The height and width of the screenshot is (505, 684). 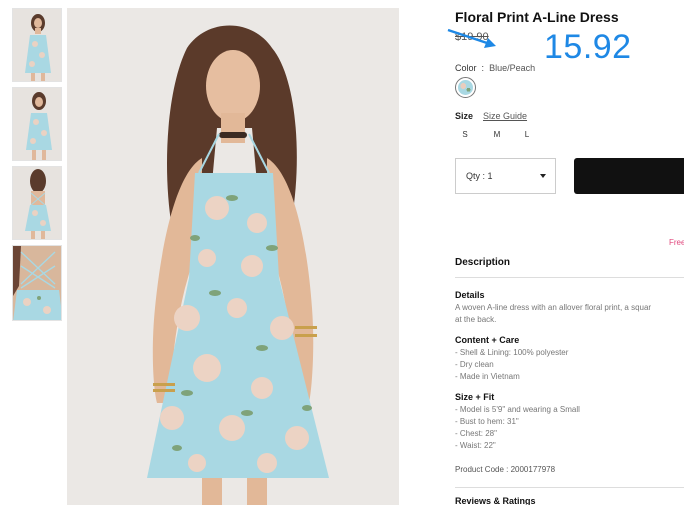 I want to click on reviews-heading: Reviews & Ratings, so click(x=495, y=500).